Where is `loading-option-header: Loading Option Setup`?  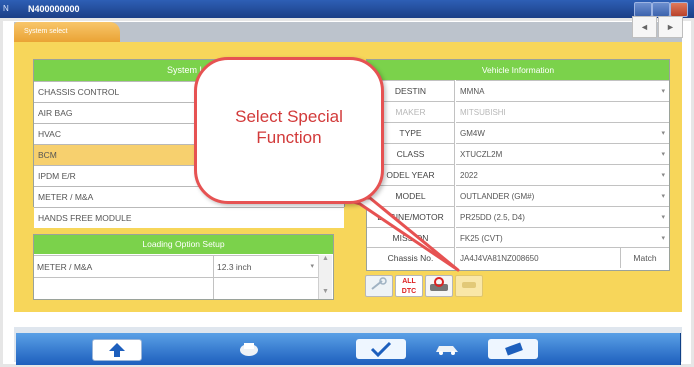
loading-option-header: Loading Option Setup is located at coordinates (183, 244).